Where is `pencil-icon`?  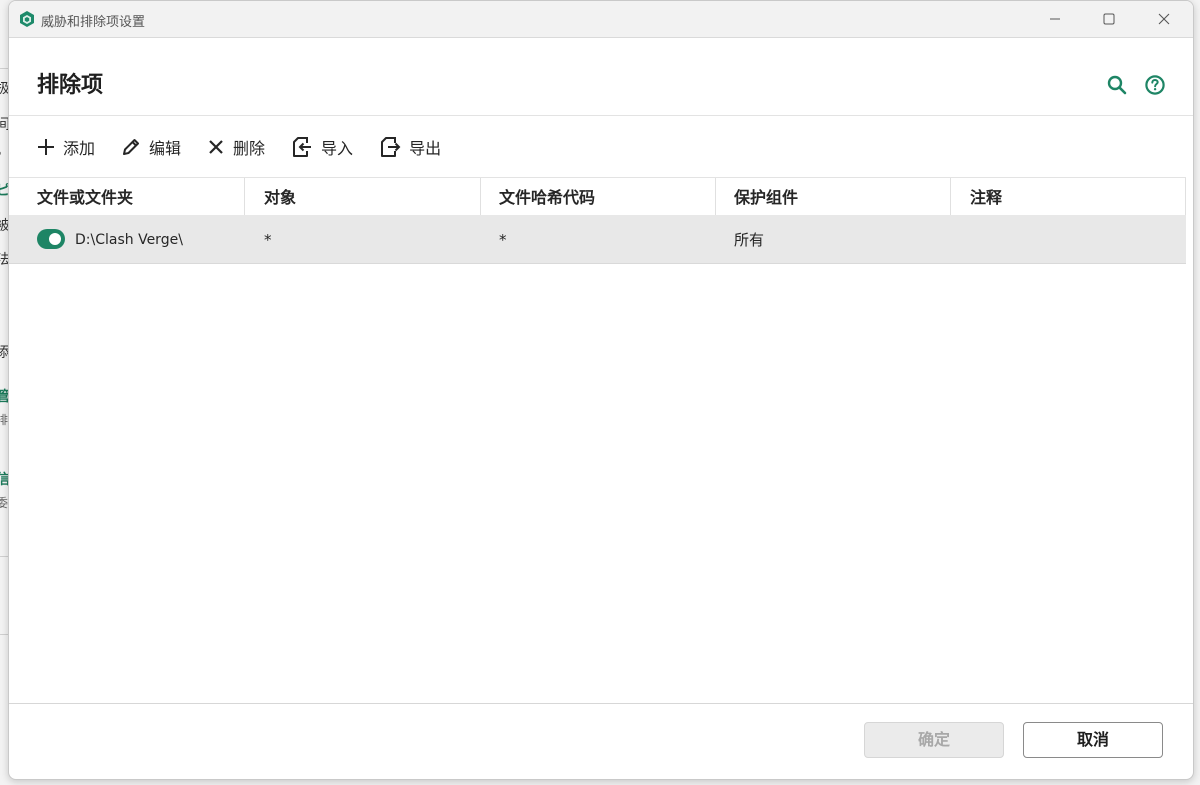 pencil-icon is located at coordinates (131, 147).